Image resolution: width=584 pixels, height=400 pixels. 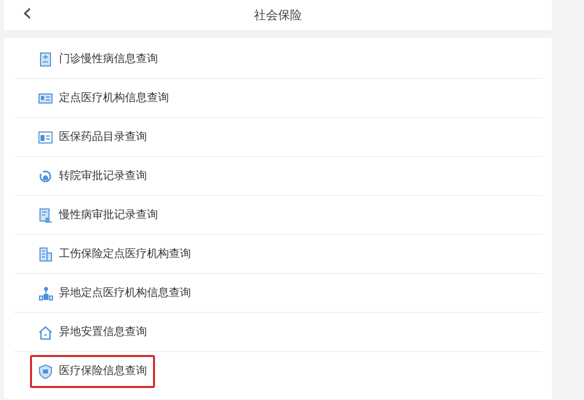 I want to click on refresh-icon, so click(x=45, y=176).